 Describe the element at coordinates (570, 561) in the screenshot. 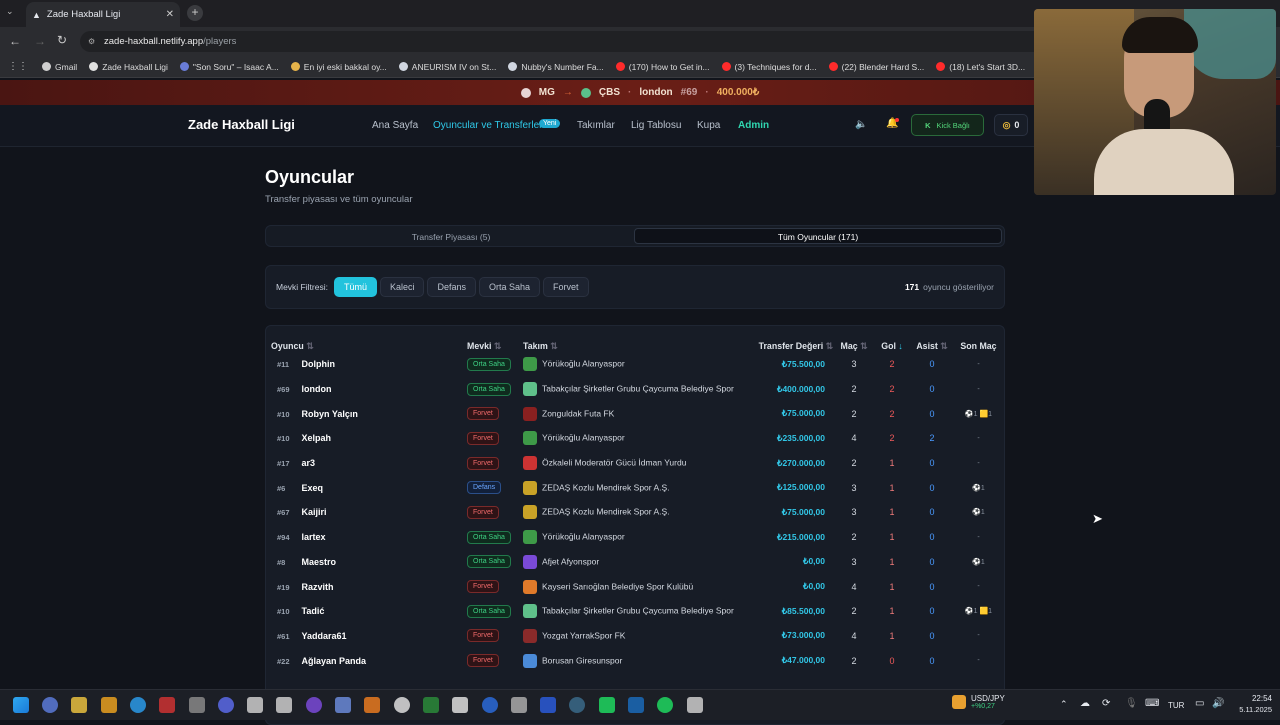

I see `team-name: Afjet Afyonspor` at that location.